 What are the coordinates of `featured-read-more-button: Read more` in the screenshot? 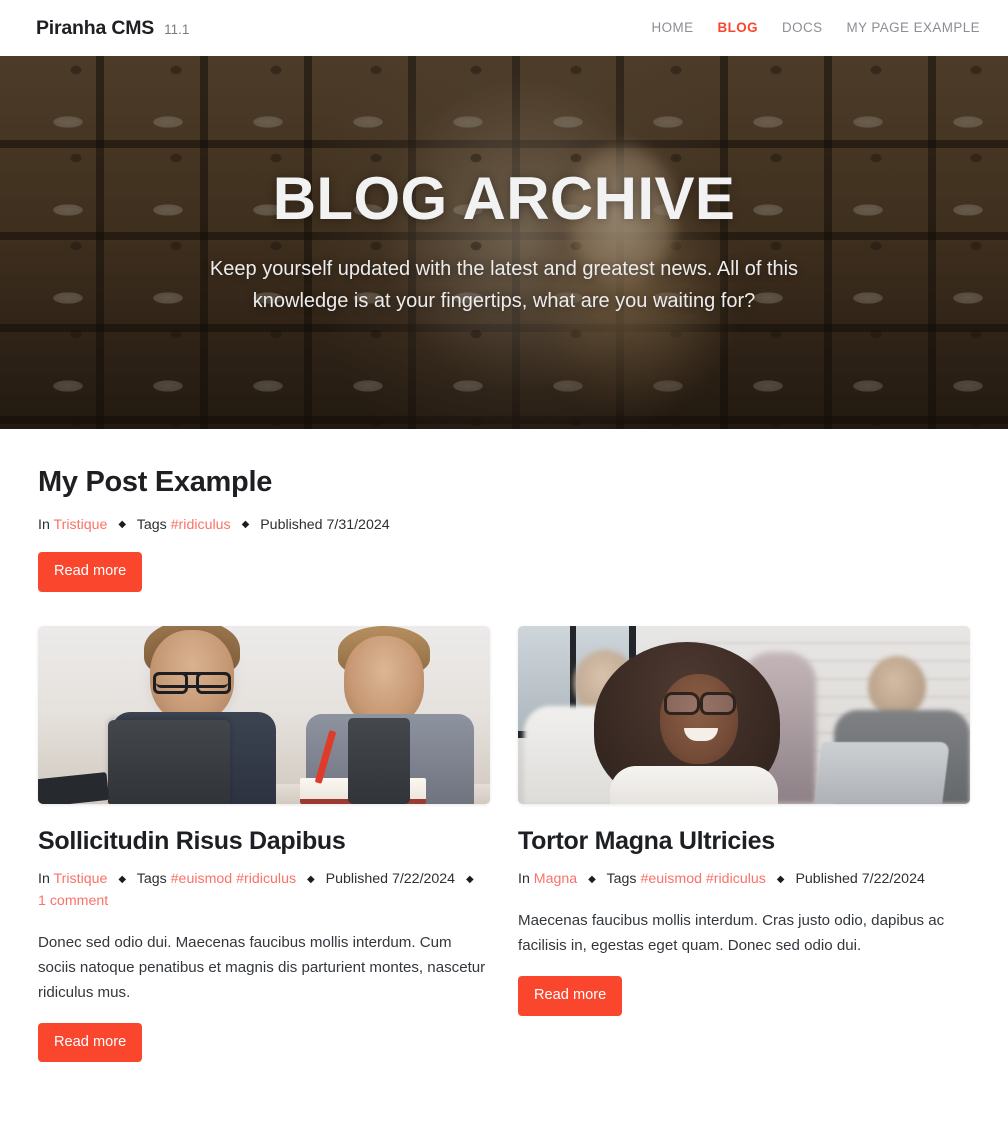 It's located at (90, 572).